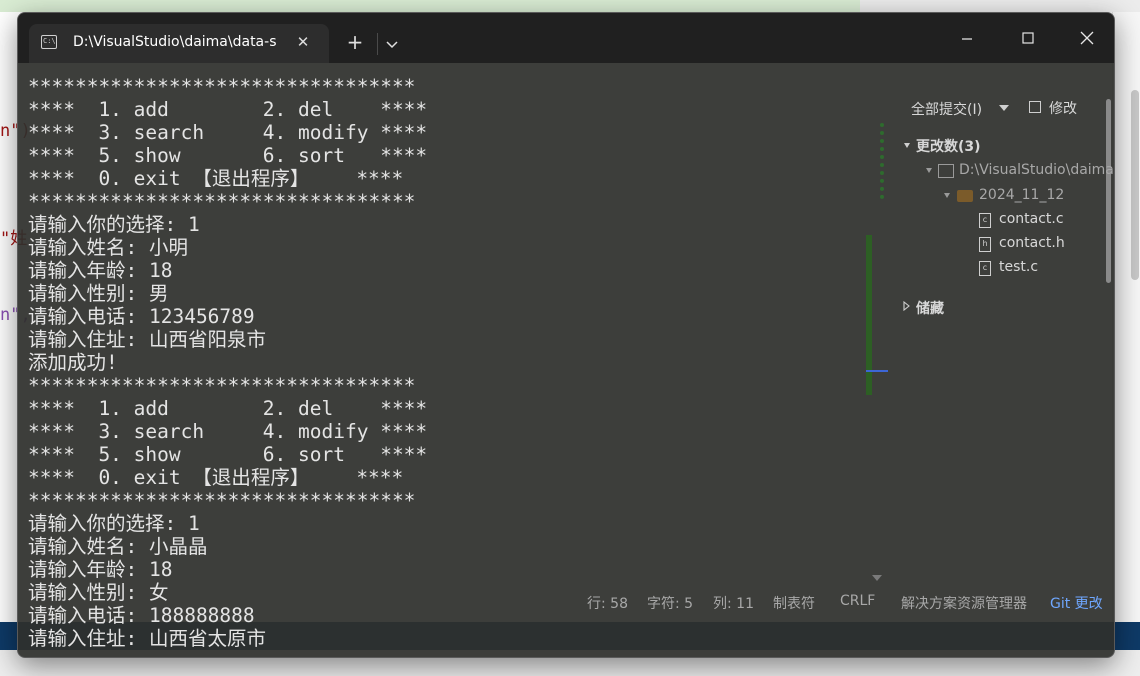  I want to click on file-item: contact.h, so click(1032, 243).